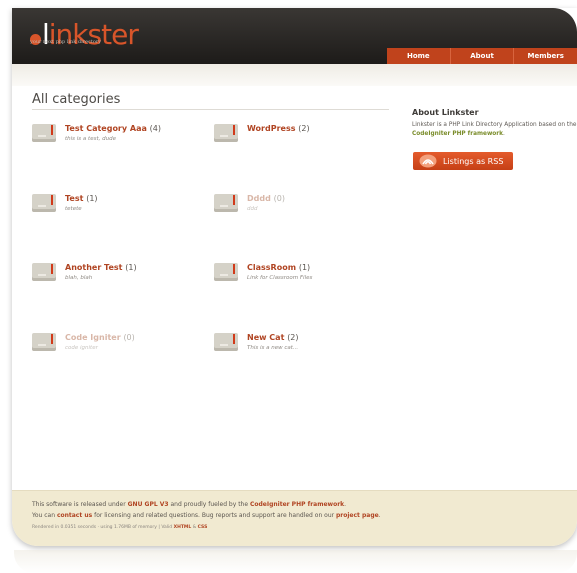 The height and width of the screenshot is (573, 577). Describe the element at coordinates (299, 209) in the screenshot. I see `category-item: Dddd (0) ddd` at that location.